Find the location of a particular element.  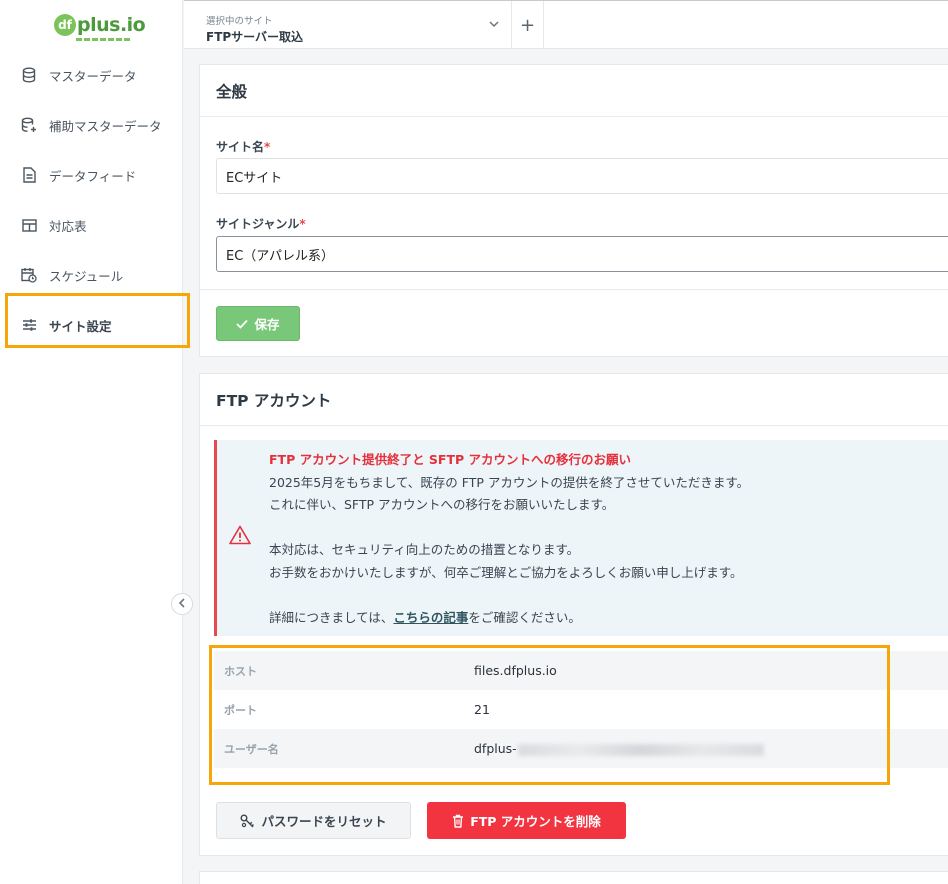

site-genre-label: サイトジャンル* is located at coordinates (261, 223).